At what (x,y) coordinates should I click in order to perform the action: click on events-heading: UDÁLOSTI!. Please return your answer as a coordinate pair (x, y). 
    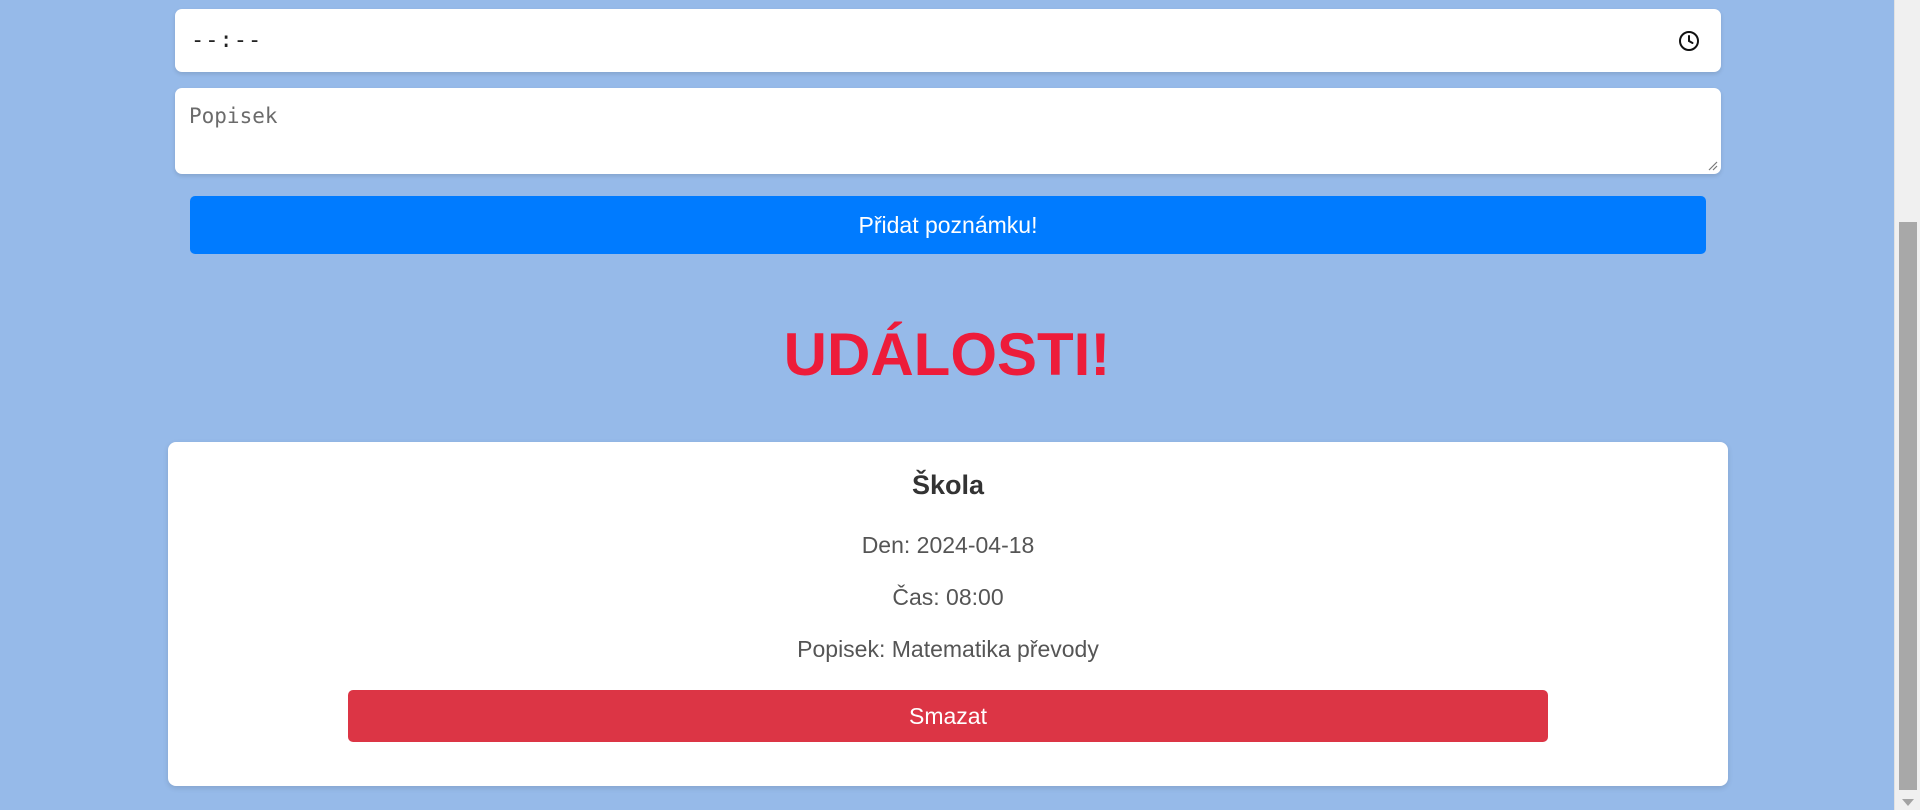
    Looking at the image, I should click on (947, 354).